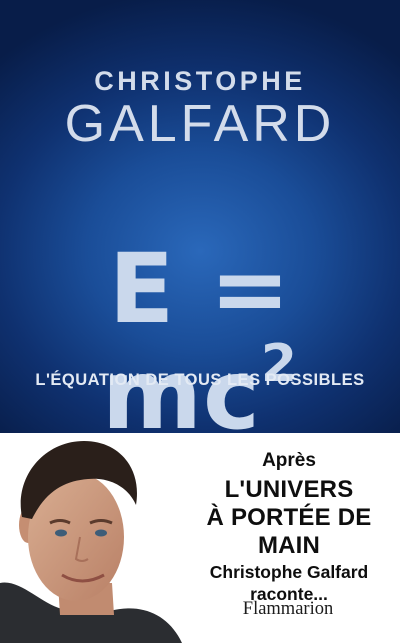 The width and height of the screenshot is (400, 643). I want to click on book-subtitle: L'ÉQUATION DE TOUS LES POSSIBLES, so click(200, 380).